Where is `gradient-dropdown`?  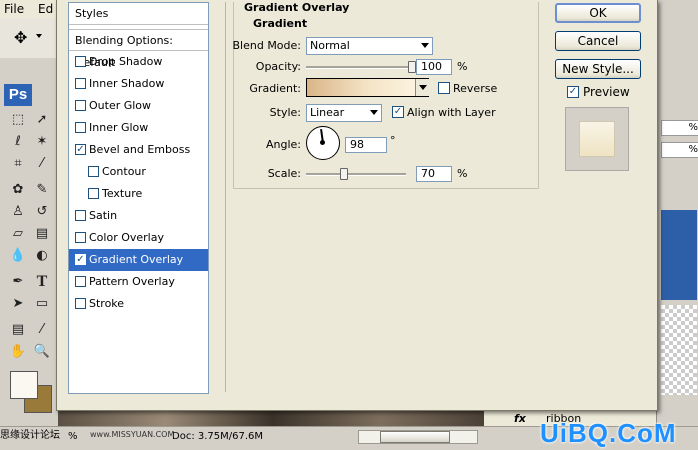 gradient-dropdown is located at coordinates (422, 87).